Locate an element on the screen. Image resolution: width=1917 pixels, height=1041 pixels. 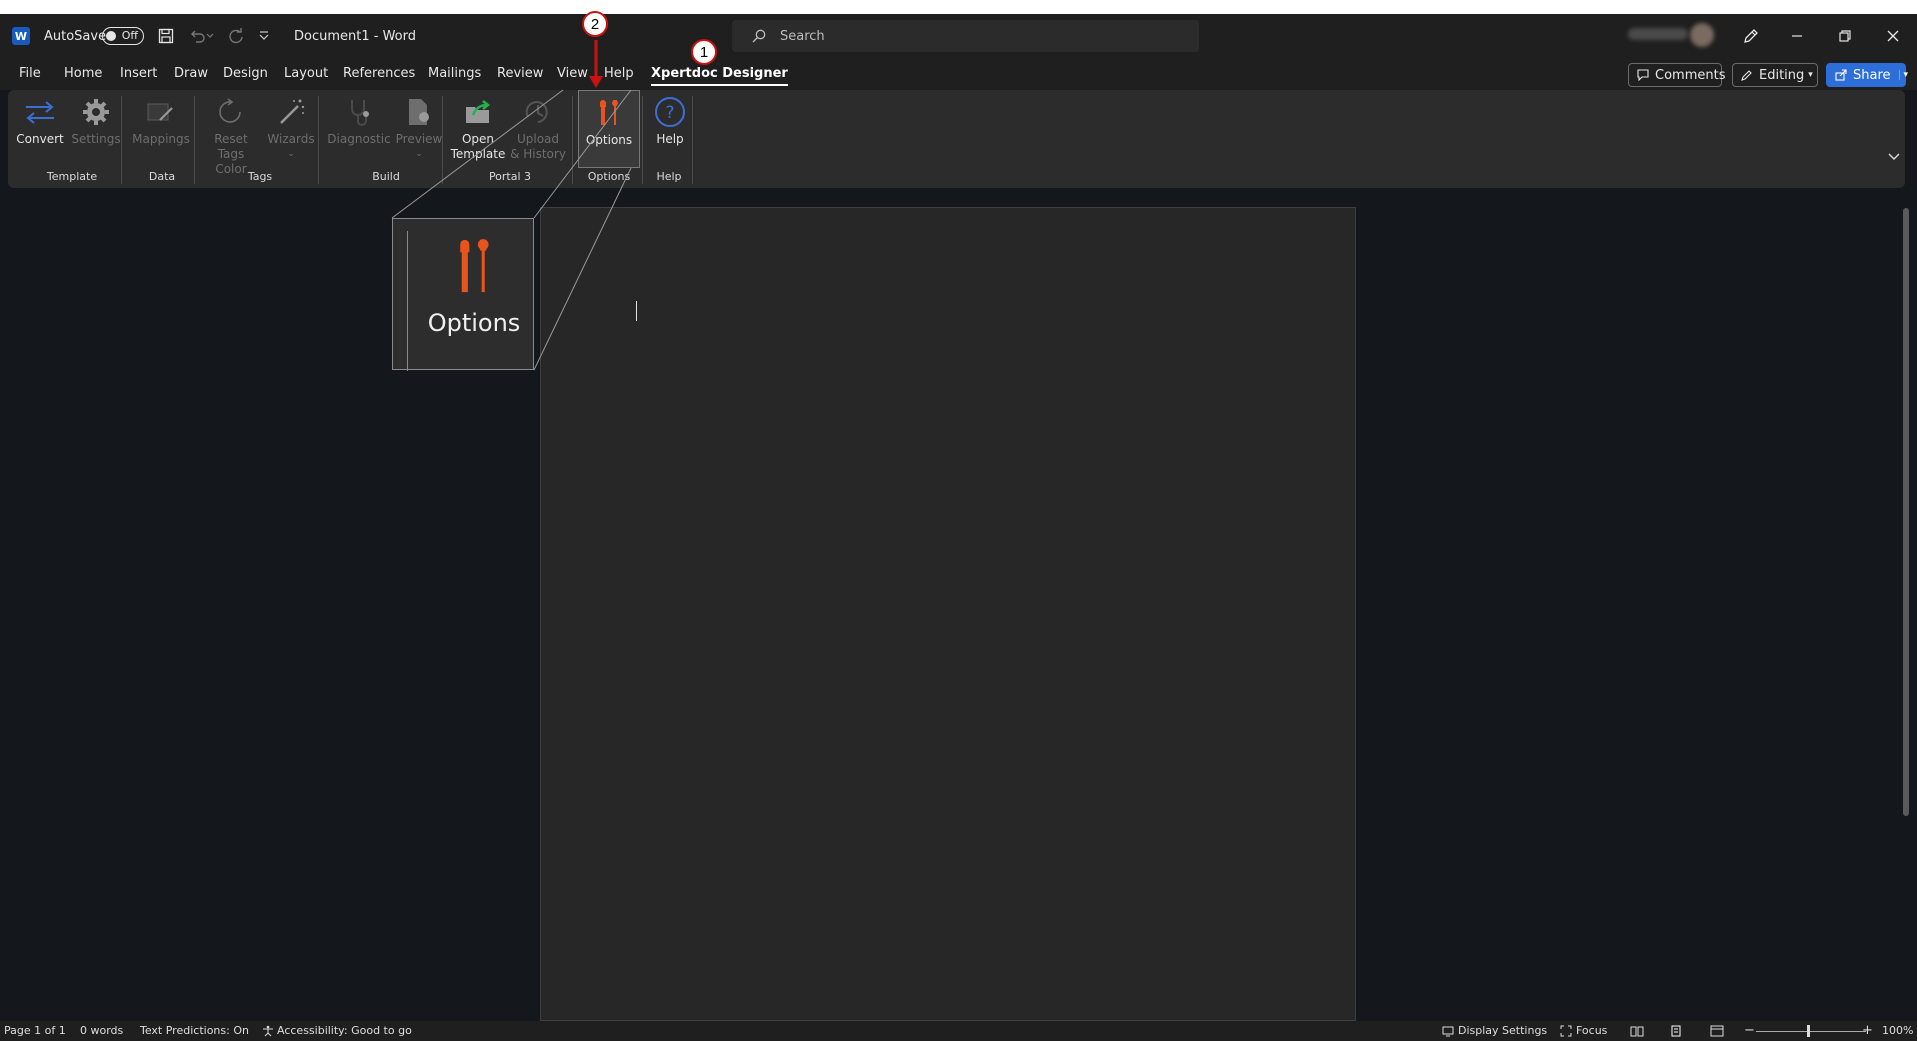
convert-button: Convert is located at coordinates (40, 118).